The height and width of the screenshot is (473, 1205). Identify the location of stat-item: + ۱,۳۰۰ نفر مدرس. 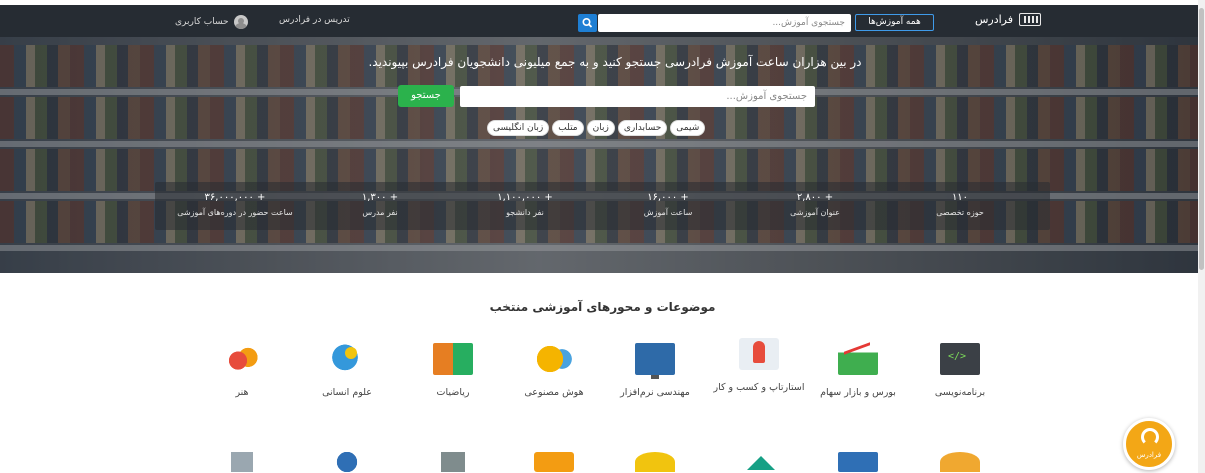
(380, 204).